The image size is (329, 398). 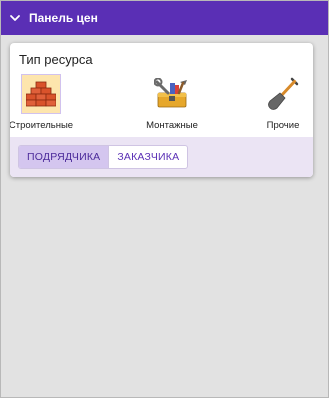 What do you see at coordinates (283, 125) in the screenshot?
I see `resource-label: Прочие` at bounding box center [283, 125].